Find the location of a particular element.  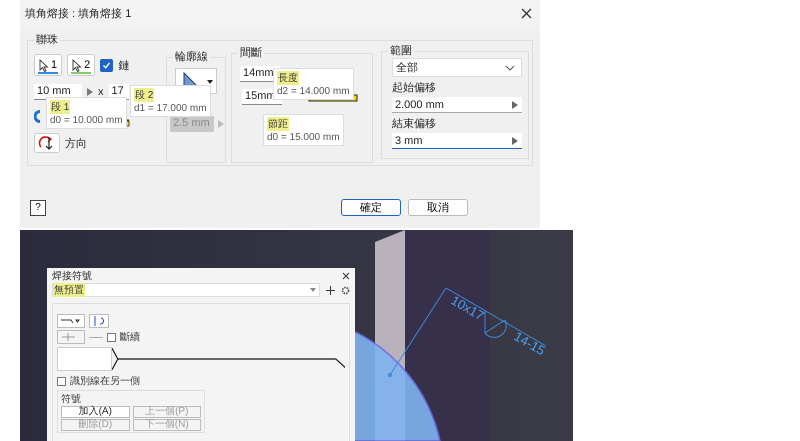

tooltip: 長度 d2 = 14.000 mm is located at coordinates (313, 84).